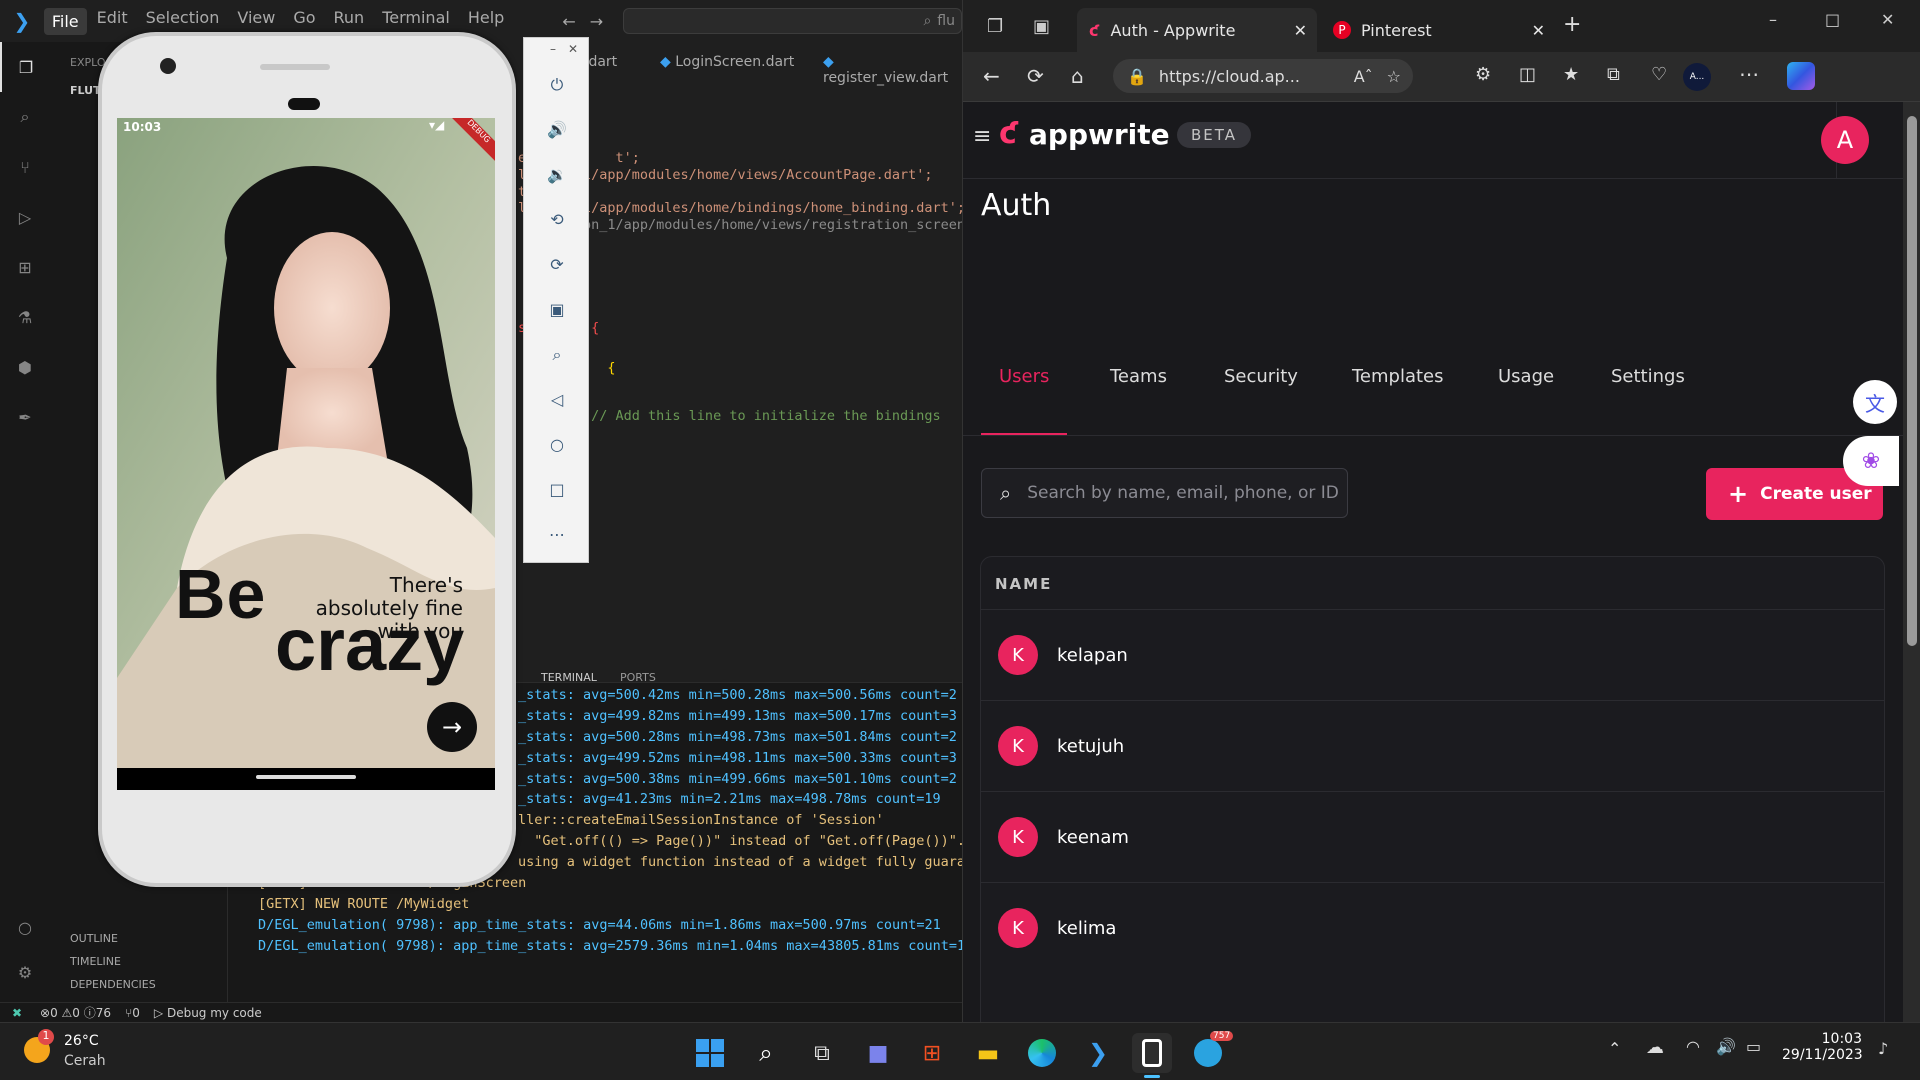  What do you see at coordinates (1801, 76) in the screenshot?
I see `copilot-icon` at bounding box center [1801, 76].